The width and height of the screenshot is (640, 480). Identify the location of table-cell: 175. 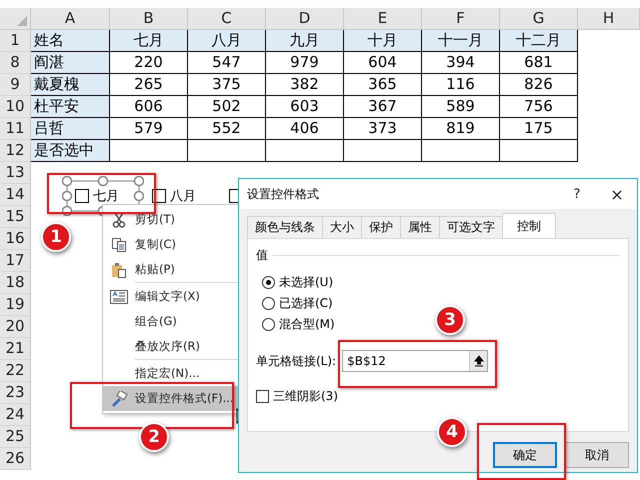
(539, 129).